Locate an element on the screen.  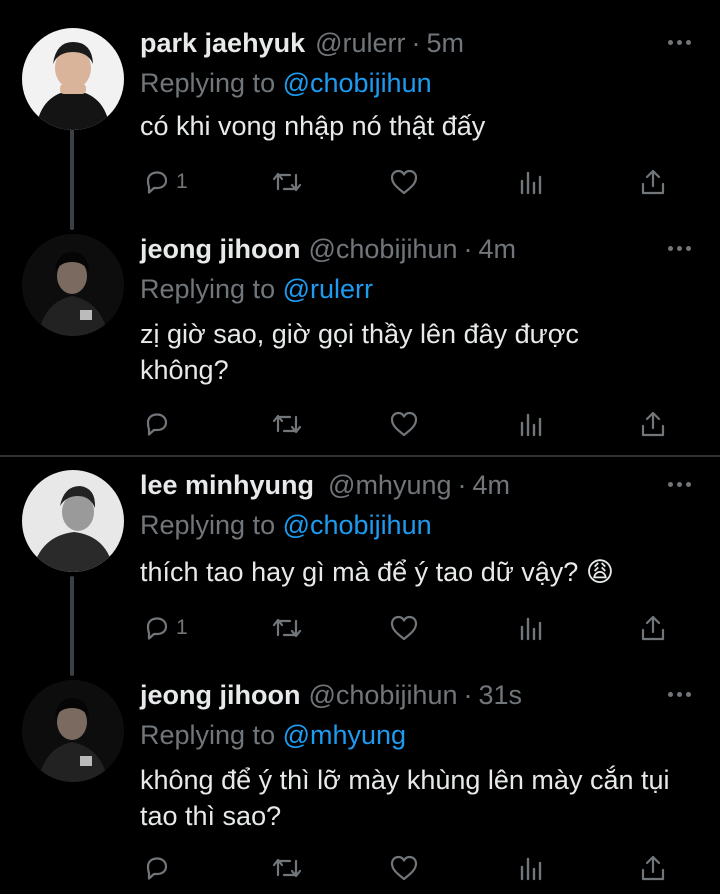
timestamp: 31s is located at coordinates (501, 695).